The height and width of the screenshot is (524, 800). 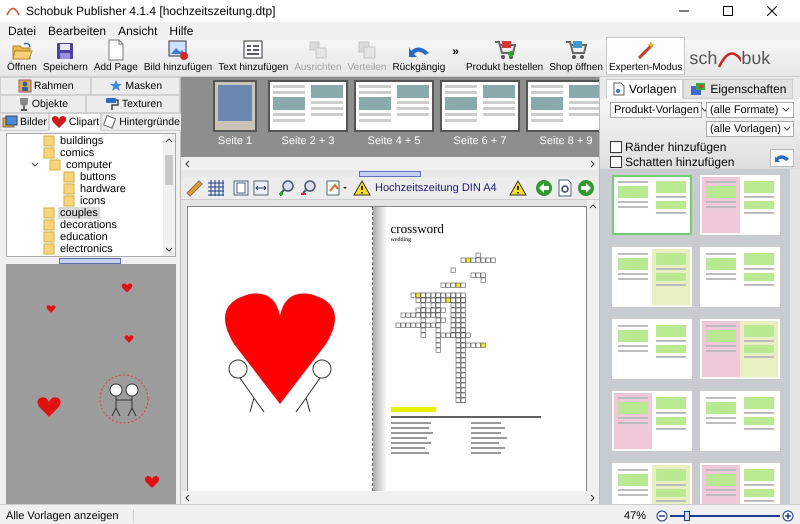 What do you see at coordinates (82, 141) in the screenshot?
I see `tree-item: buildings` at bounding box center [82, 141].